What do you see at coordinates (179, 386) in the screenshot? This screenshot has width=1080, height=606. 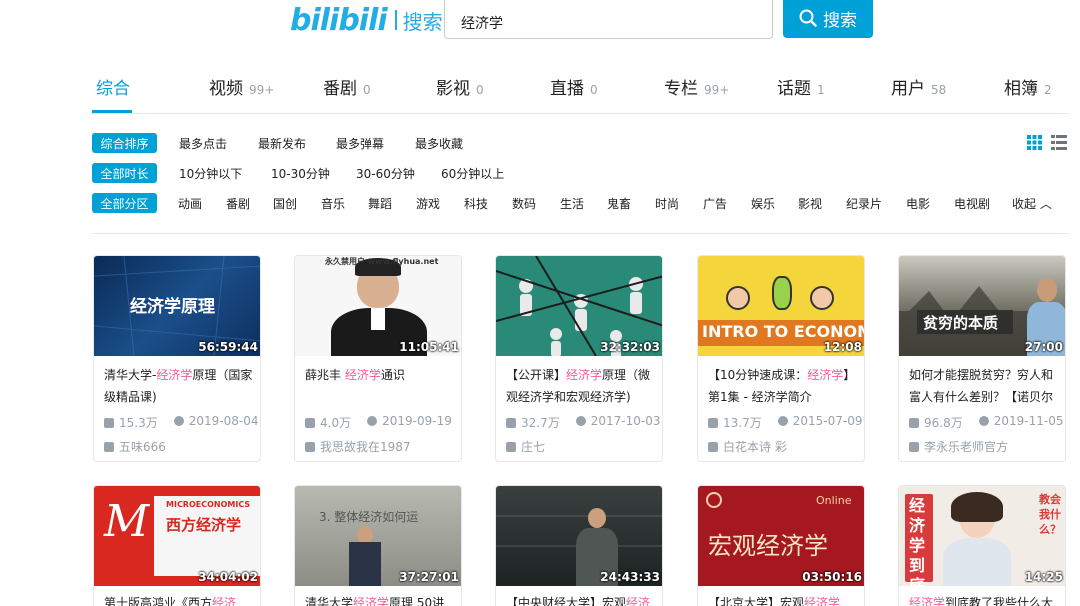 I see `video-title: 清华大学-经济学原理（国家级精品课)` at bounding box center [179, 386].